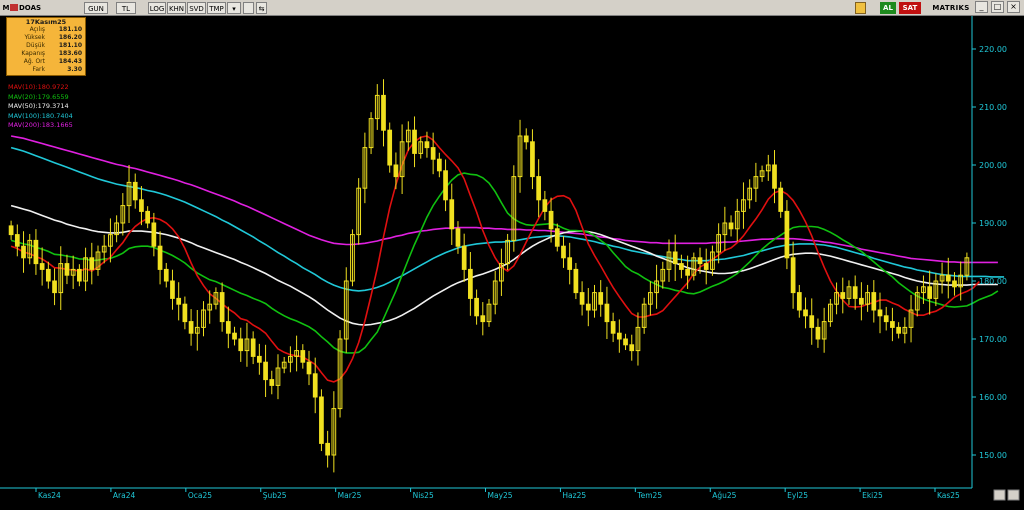 This screenshot has width=1024, height=510. What do you see at coordinates (261, 8) in the screenshot?
I see `mirror-icon: ⇆` at bounding box center [261, 8].